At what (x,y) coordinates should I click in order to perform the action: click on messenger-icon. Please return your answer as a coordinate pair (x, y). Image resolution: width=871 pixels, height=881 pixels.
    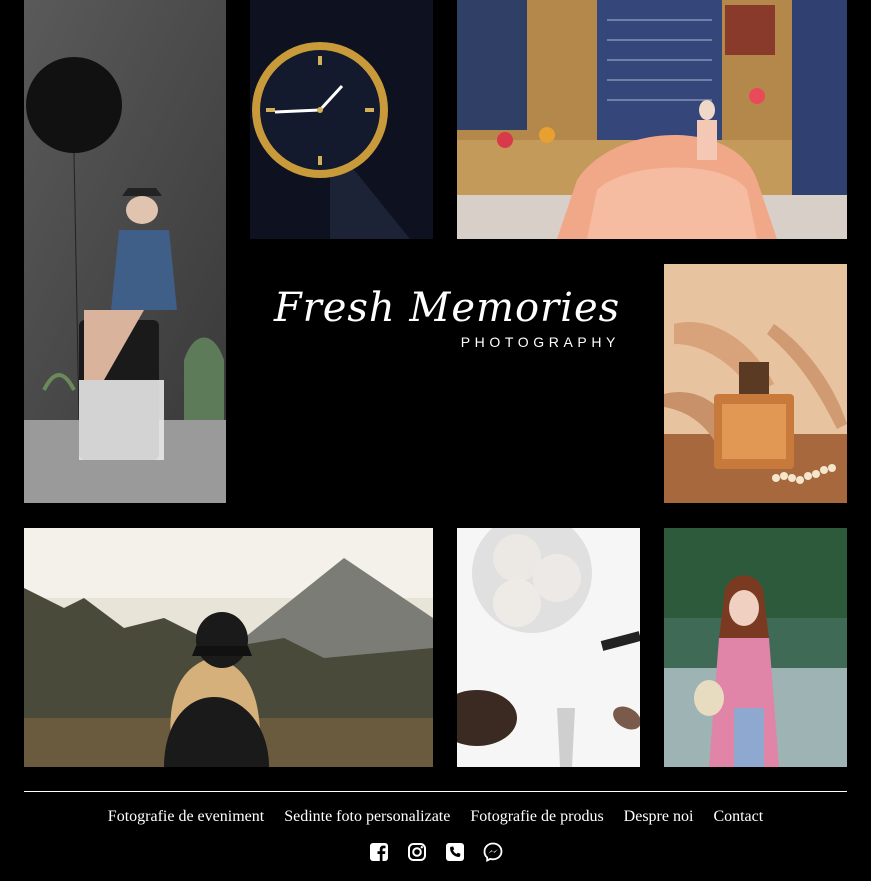
    Looking at the image, I should click on (493, 852).